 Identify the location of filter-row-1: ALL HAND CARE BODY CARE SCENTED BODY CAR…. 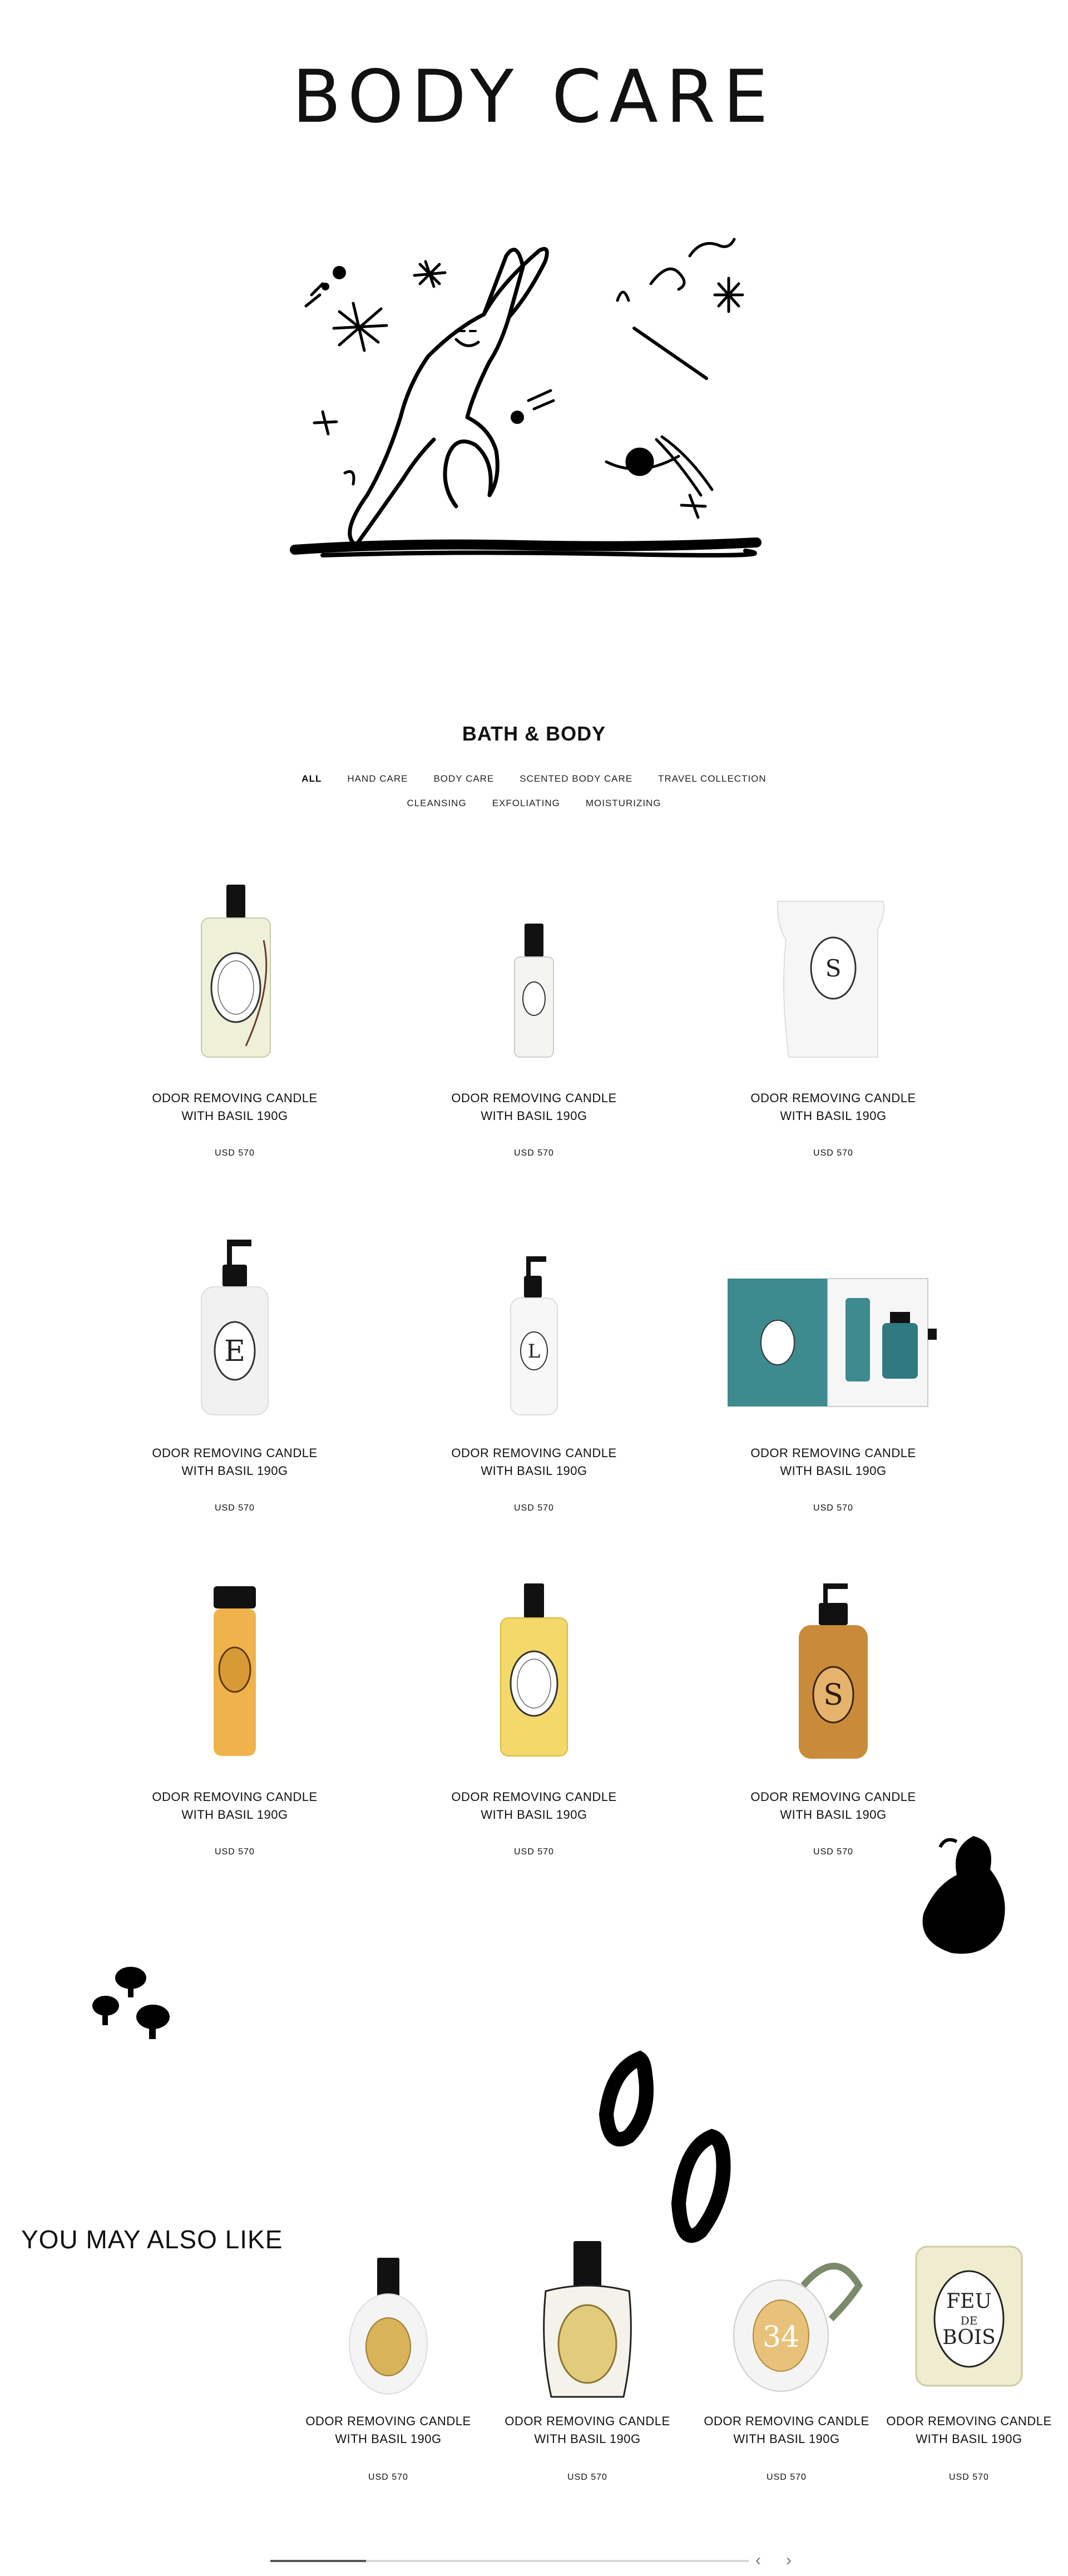
(533, 778).